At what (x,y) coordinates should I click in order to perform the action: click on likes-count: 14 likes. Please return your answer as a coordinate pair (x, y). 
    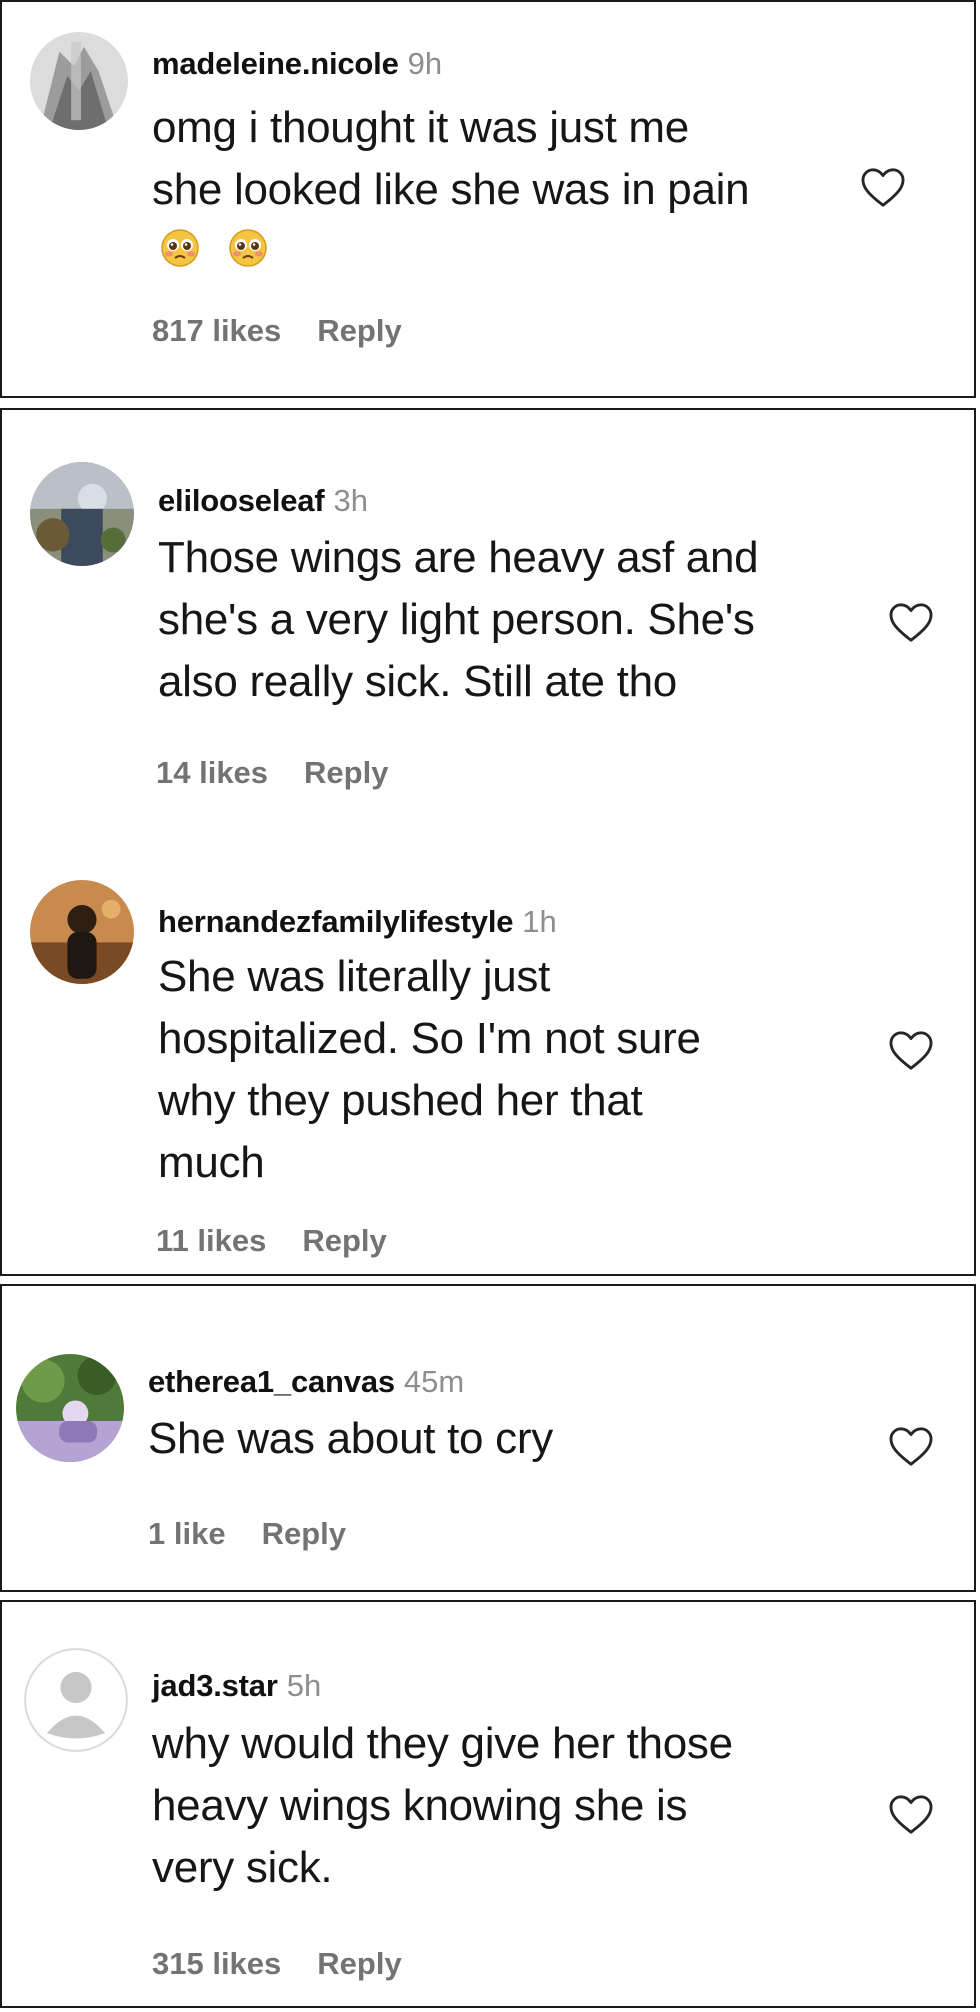
    Looking at the image, I should click on (212, 772).